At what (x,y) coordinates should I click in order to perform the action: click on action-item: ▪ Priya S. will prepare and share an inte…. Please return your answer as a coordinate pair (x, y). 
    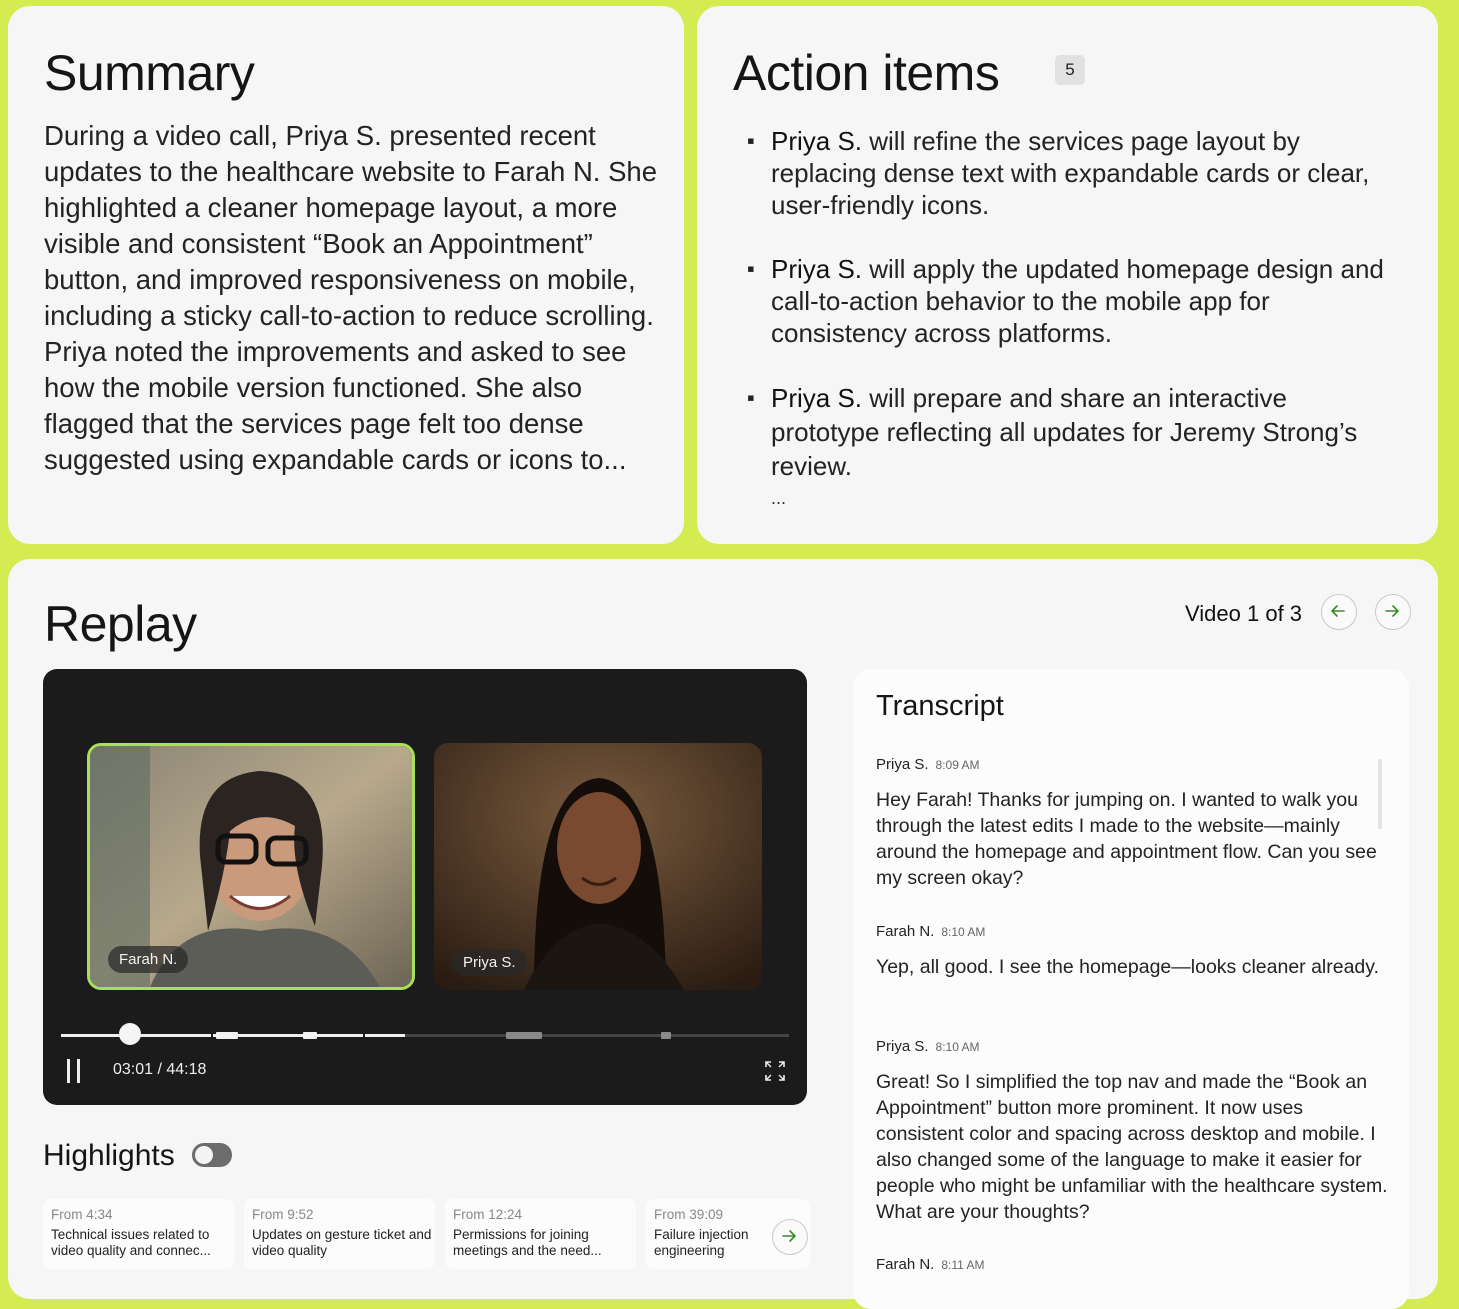
    Looking at the image, I should click on (1069, 432).